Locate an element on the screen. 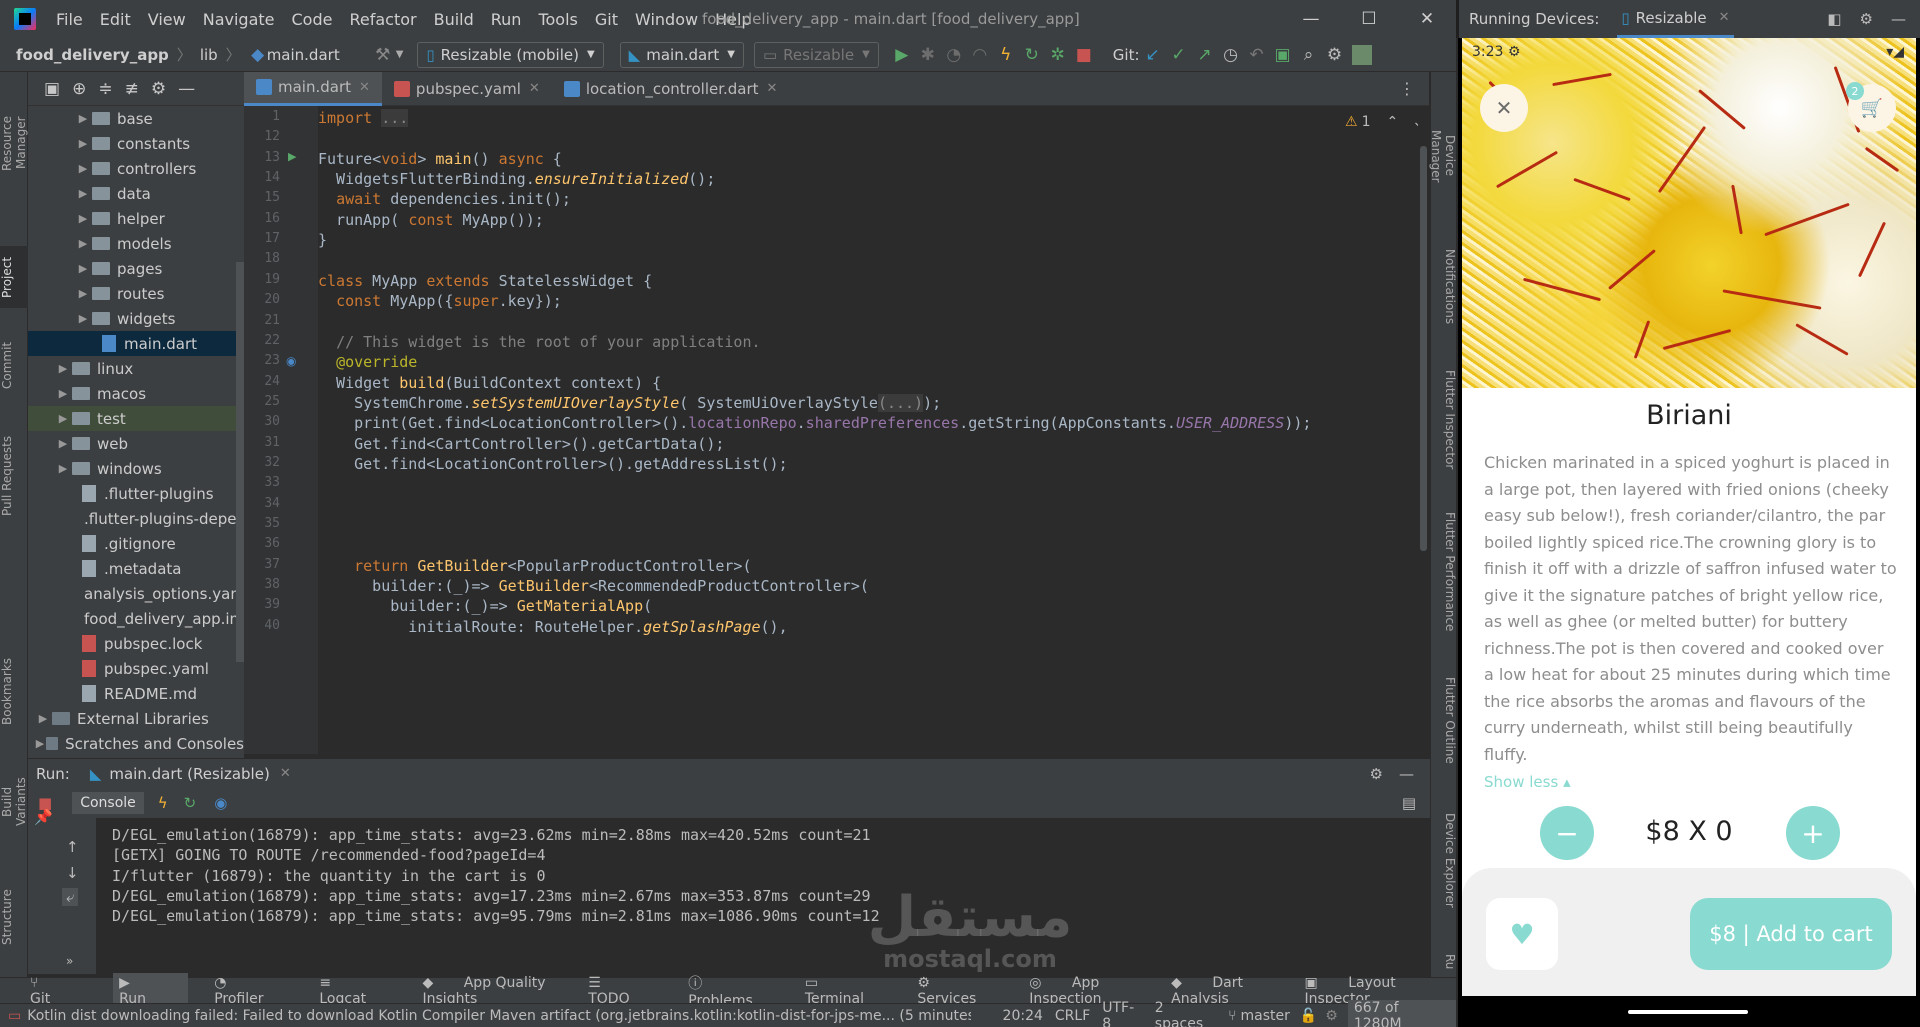 The width and height of the screenshot is (1920, 1027). tool-tab-commit: Commit is located at coordinates (14, 365).